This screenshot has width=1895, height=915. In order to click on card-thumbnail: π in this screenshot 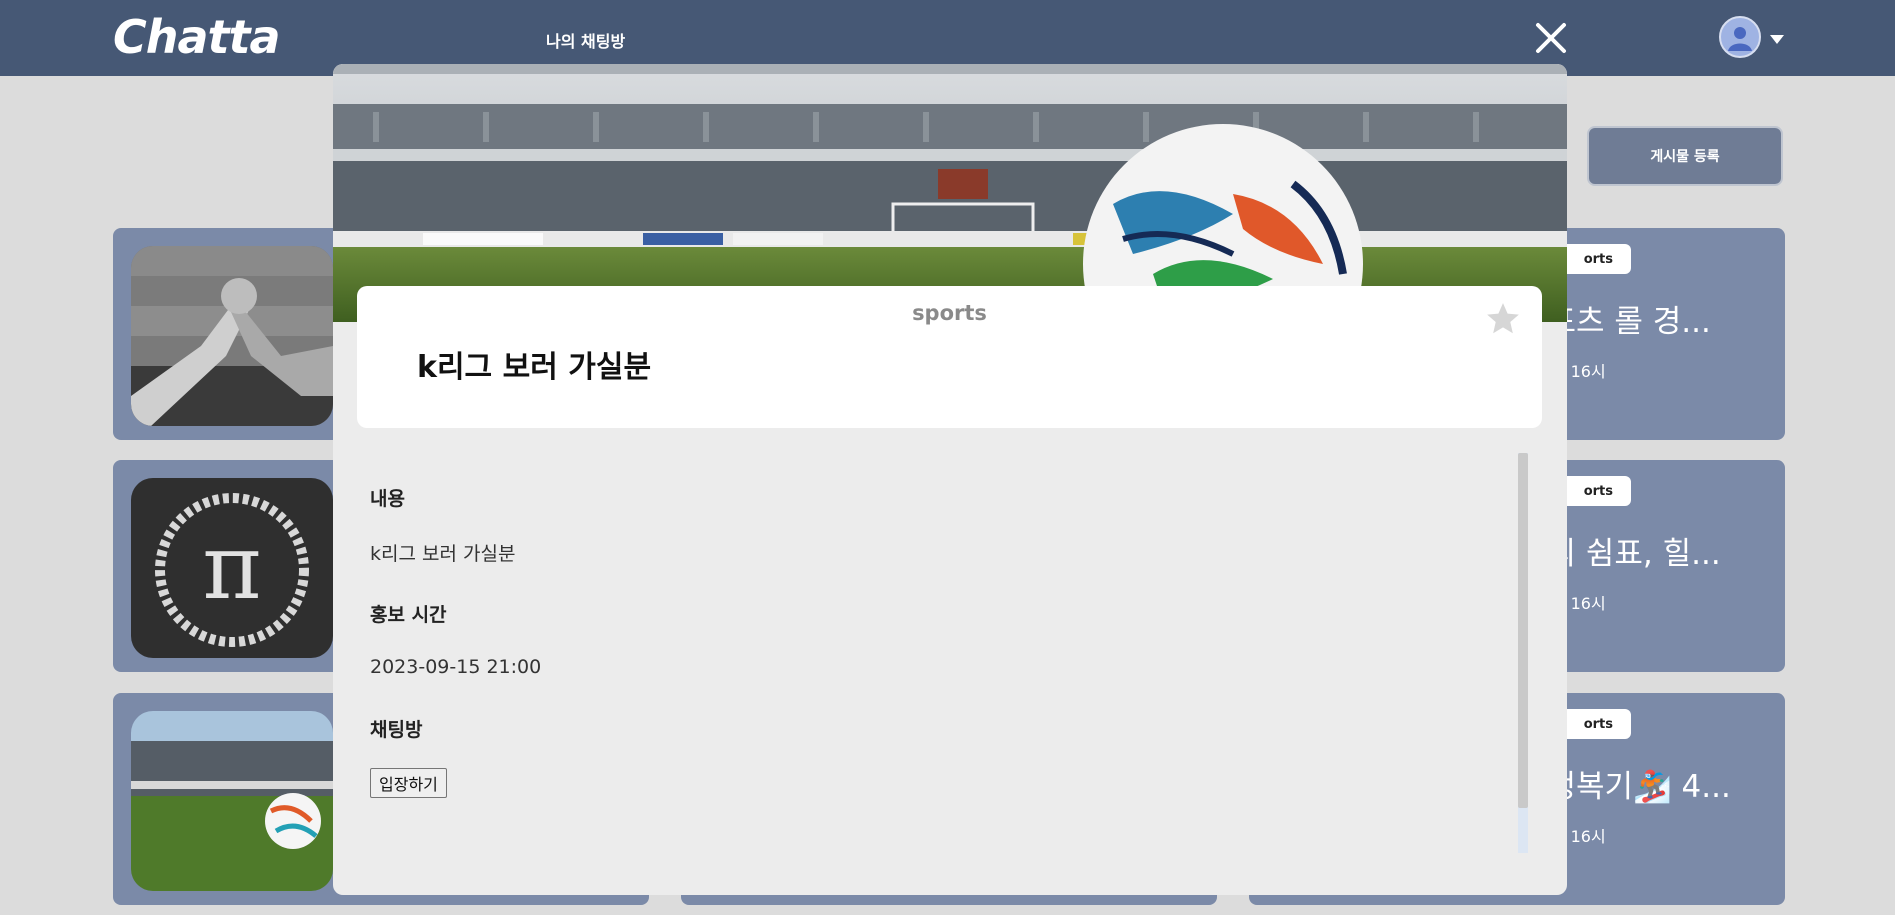, I will do `click(232, 568)`.